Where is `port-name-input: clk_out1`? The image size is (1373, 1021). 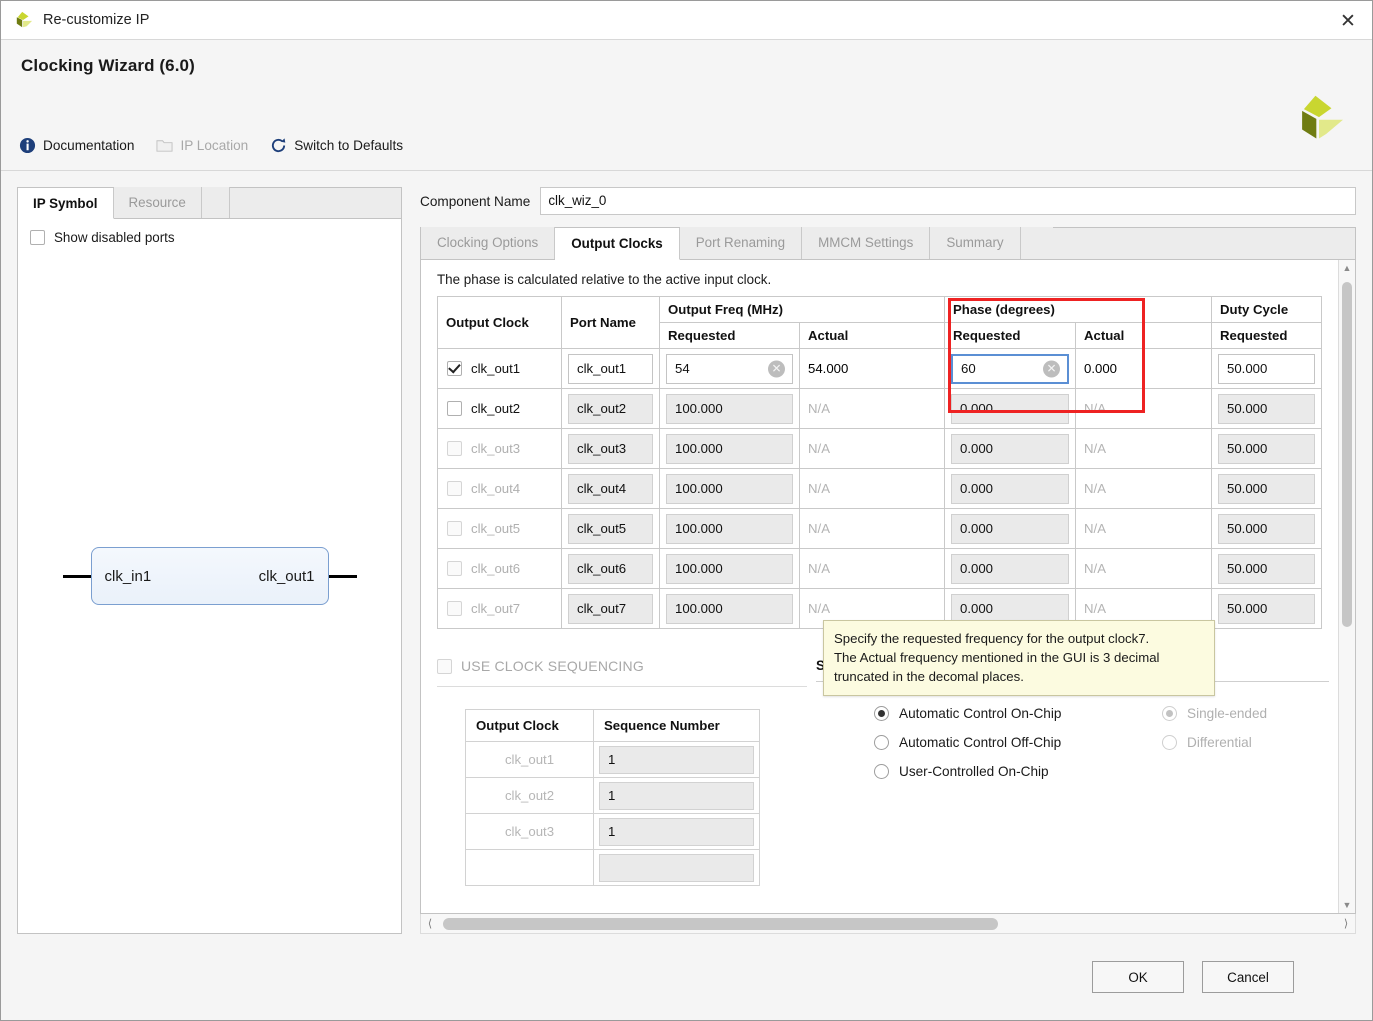
port-name-input: clk_out1 is located at coordinates (610, 368).